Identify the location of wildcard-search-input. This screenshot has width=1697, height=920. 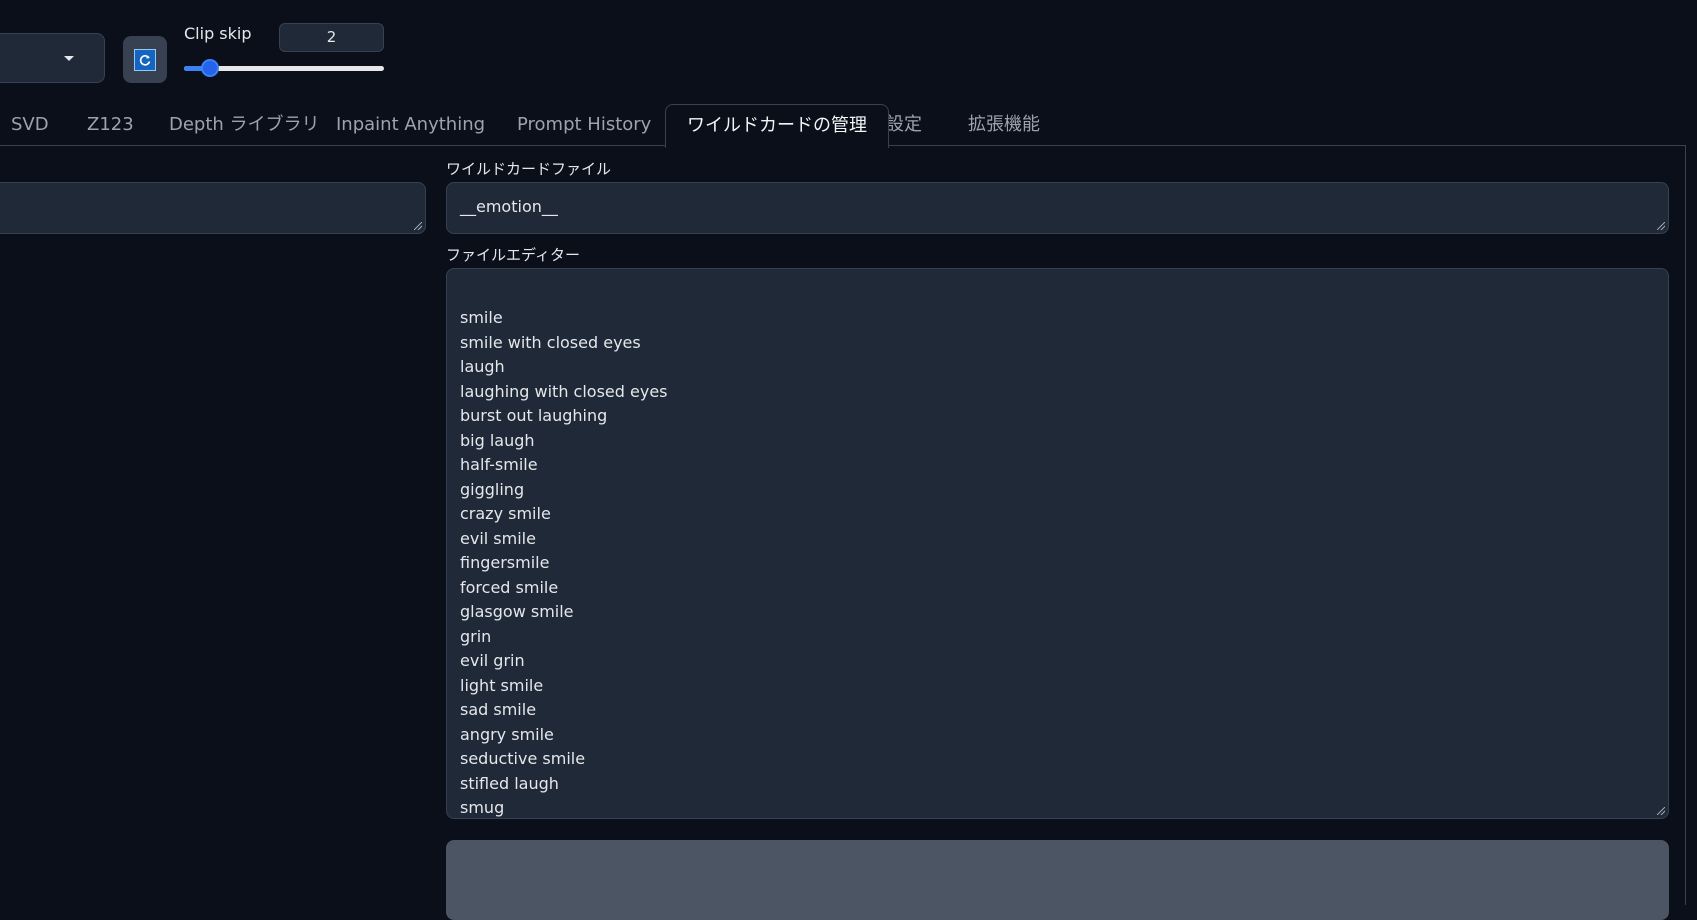
(213, 208).